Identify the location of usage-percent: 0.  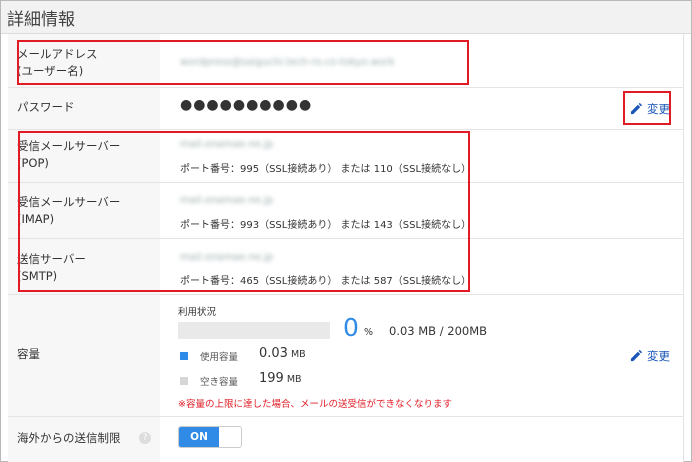
(351, 327).